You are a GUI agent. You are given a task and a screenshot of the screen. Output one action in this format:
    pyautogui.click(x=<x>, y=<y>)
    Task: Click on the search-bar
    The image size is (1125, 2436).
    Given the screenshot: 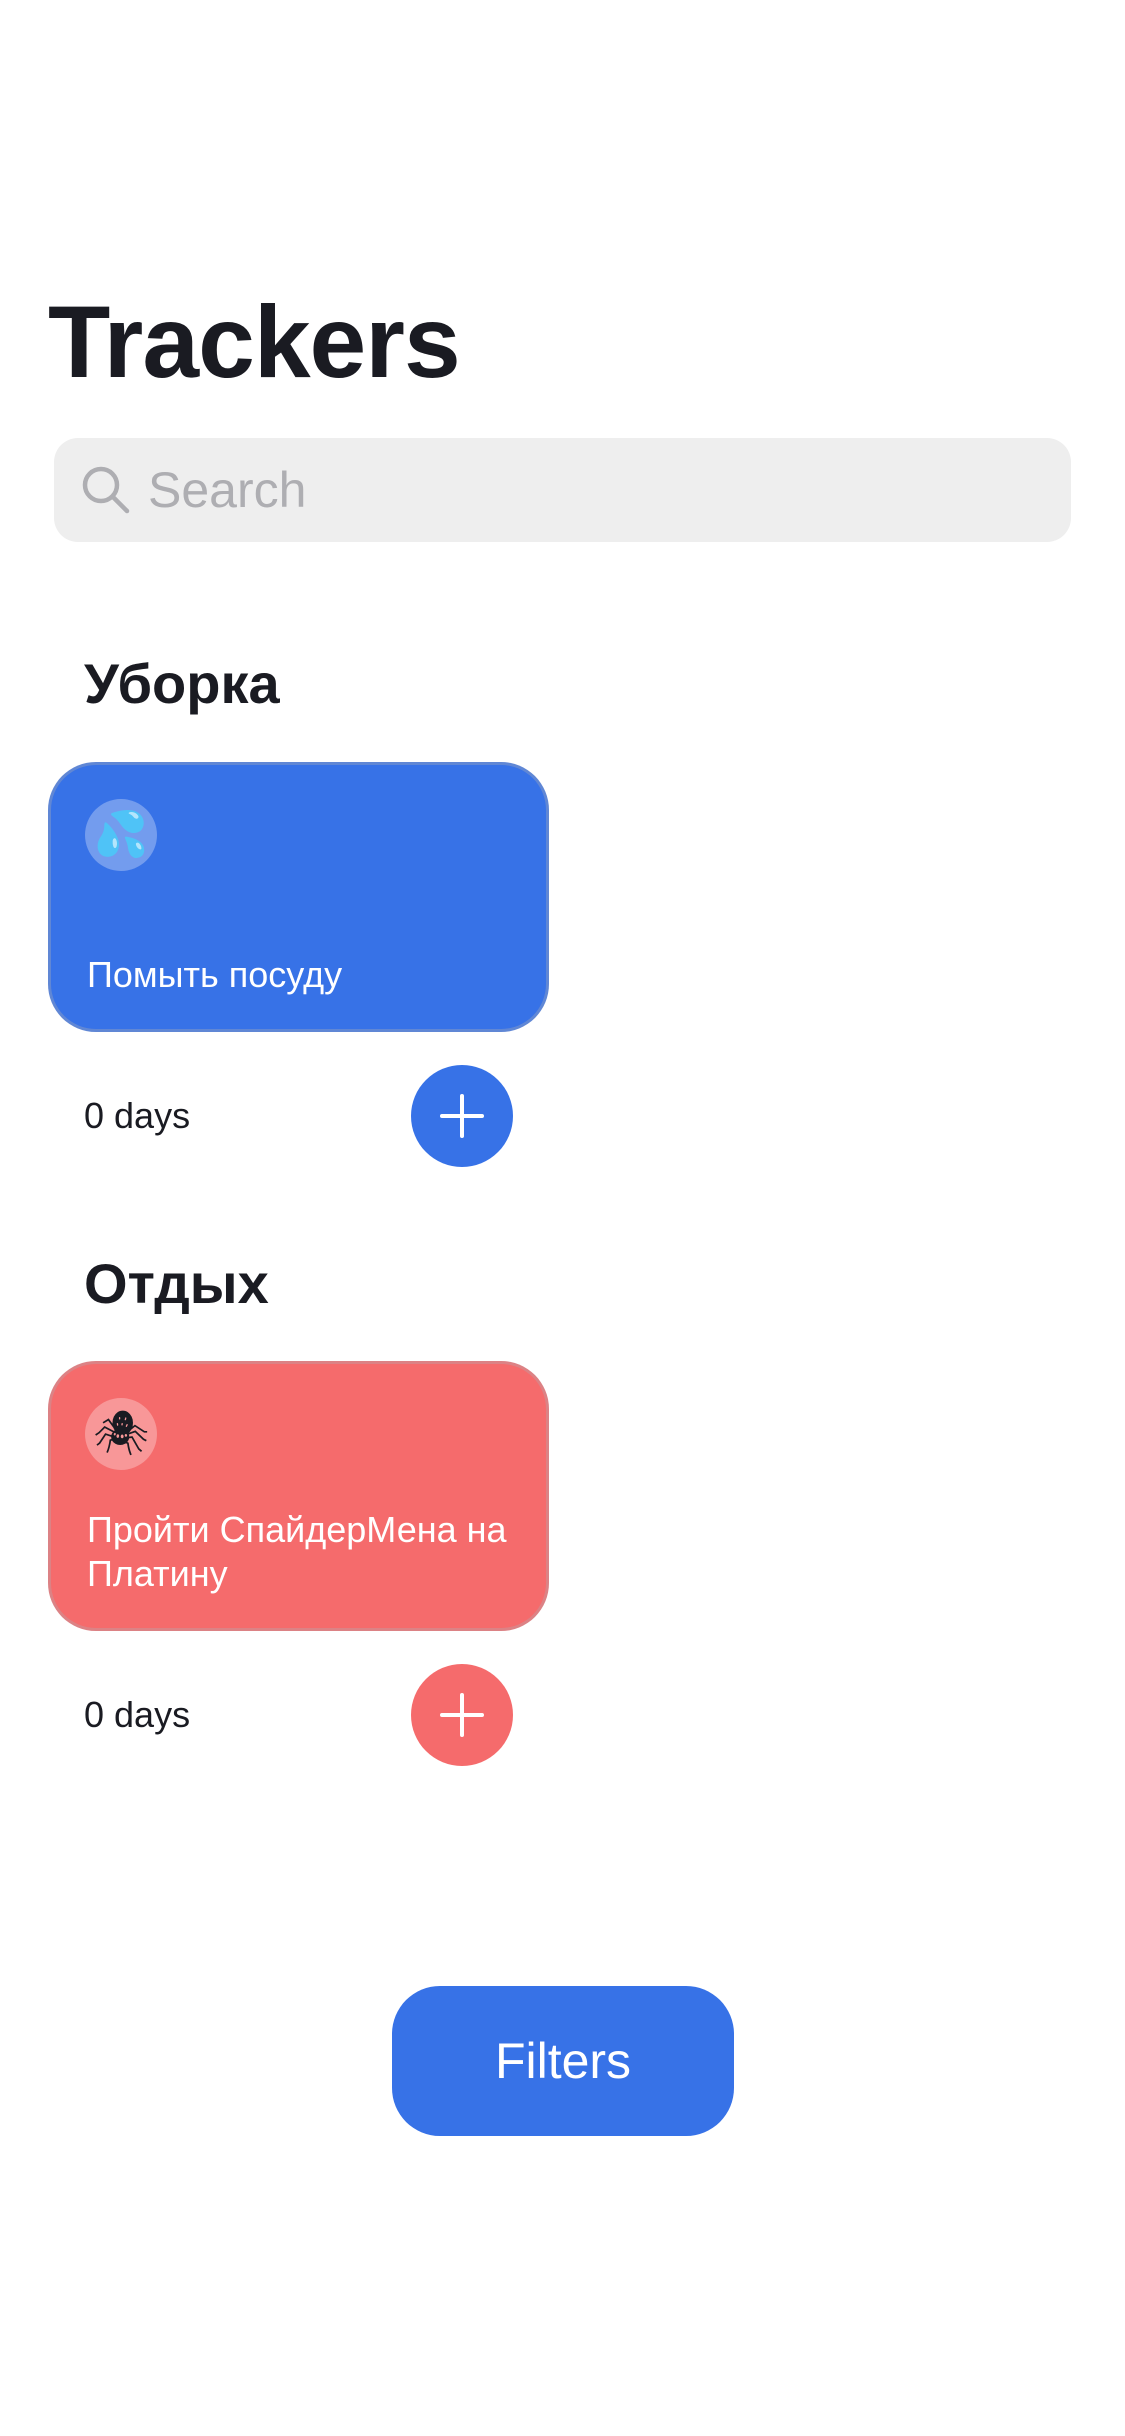 What is the action you would take?
    pyautogui.click(x=562, y=490)
    